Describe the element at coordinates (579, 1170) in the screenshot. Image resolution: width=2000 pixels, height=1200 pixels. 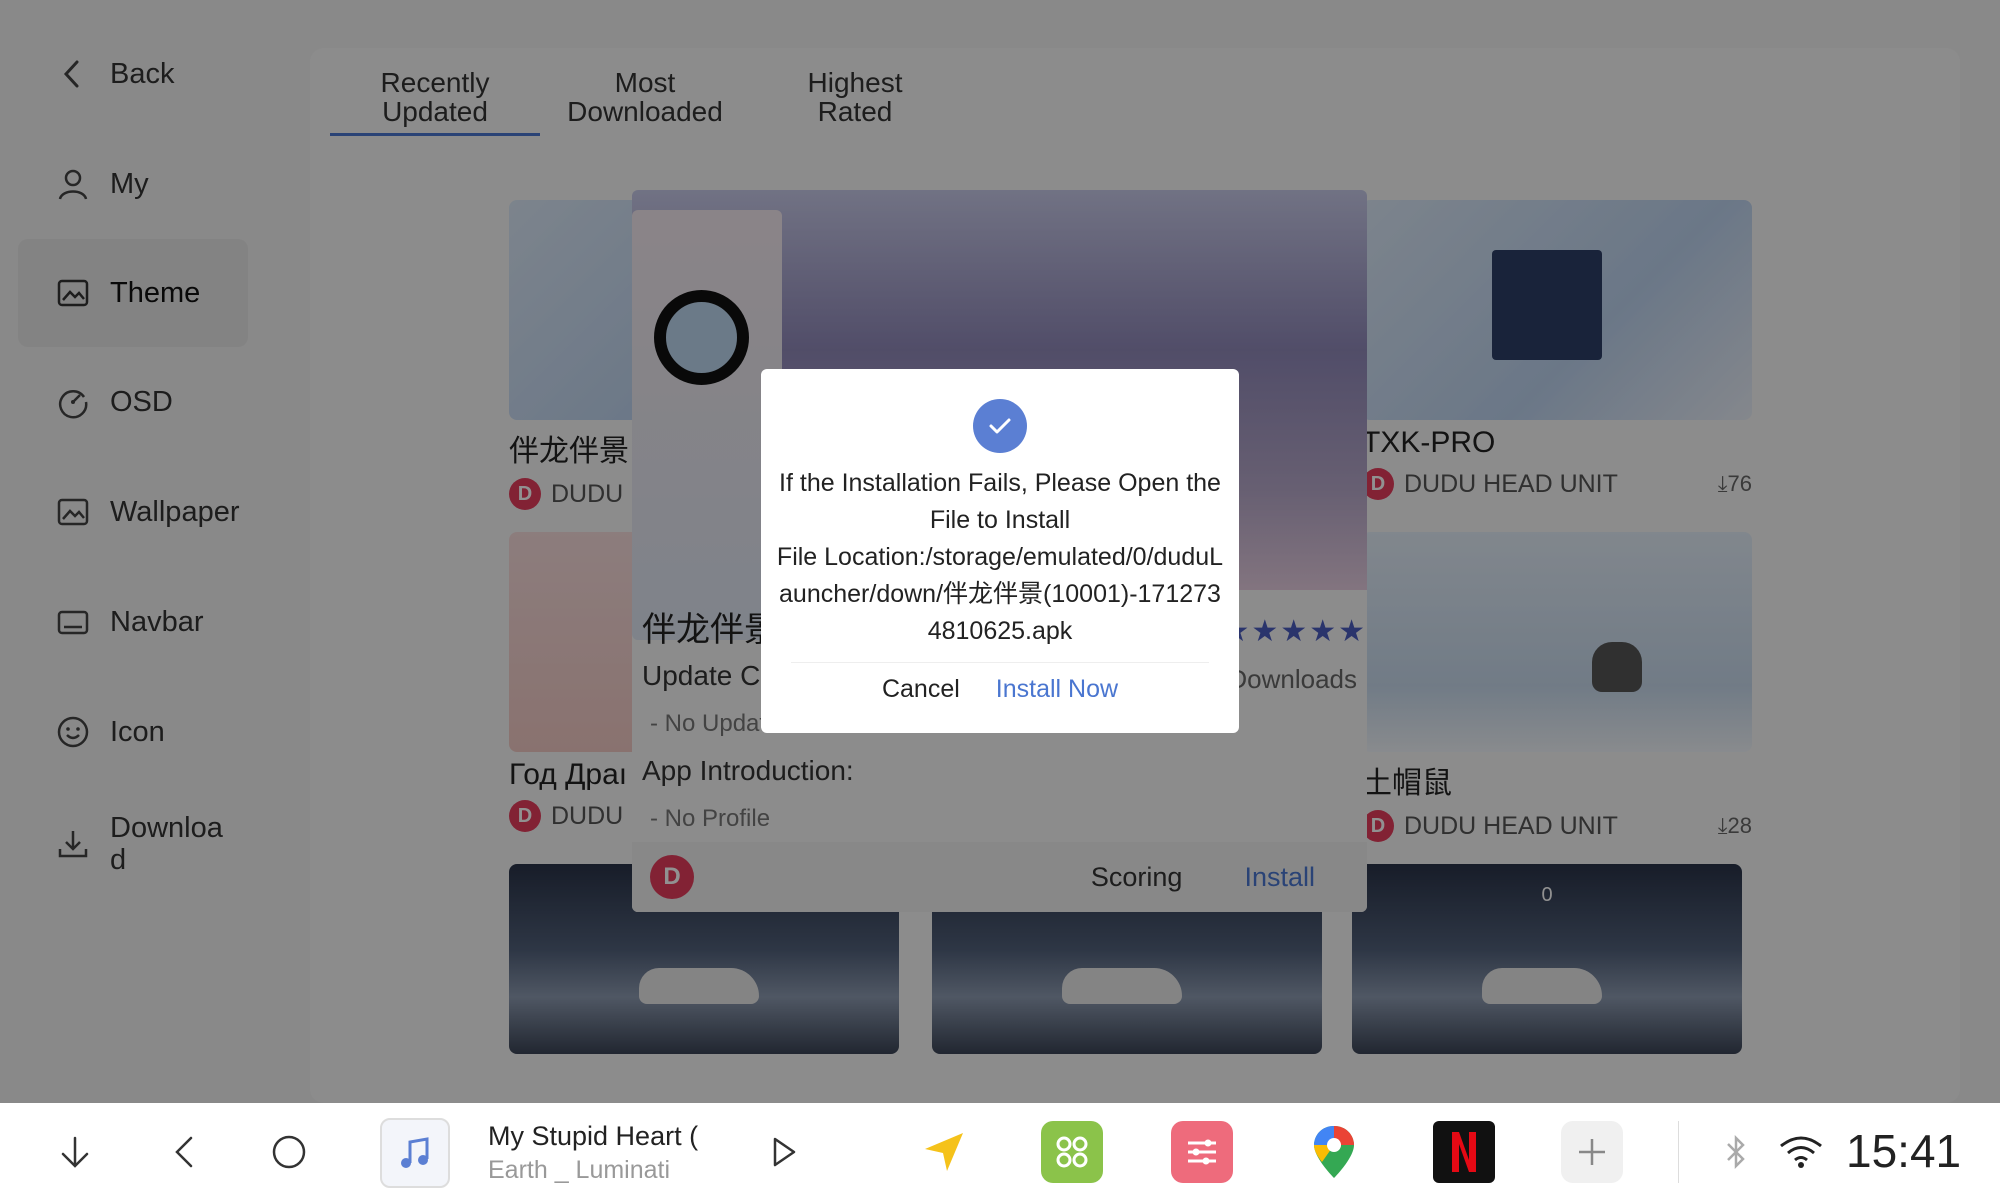
I see `song-artist: Earth _ Luminati` at that location.